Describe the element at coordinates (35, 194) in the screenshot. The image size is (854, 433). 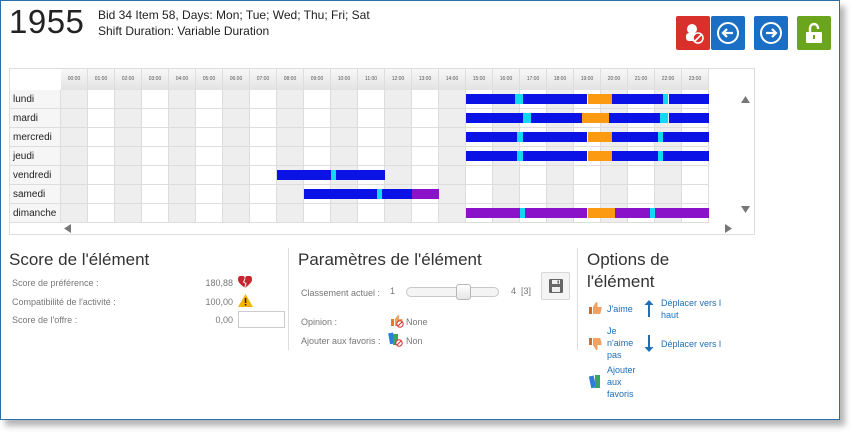
I see `day-label-samedi: samedi` at that location.